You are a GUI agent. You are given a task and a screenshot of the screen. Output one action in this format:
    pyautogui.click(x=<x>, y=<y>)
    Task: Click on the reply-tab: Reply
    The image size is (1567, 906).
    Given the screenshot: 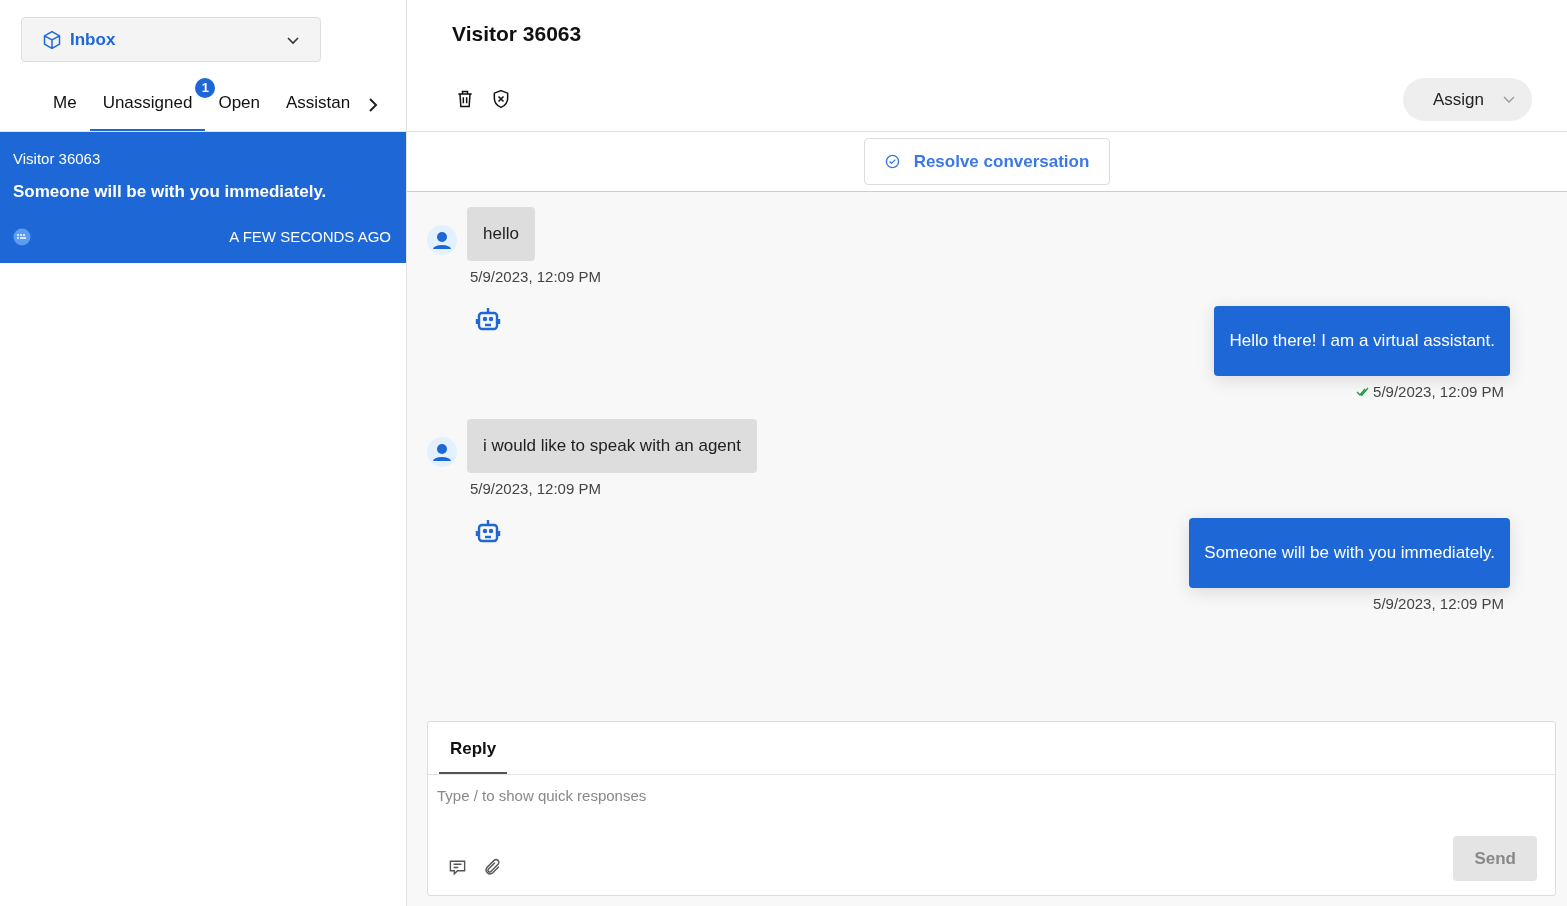 What is the action you would take?
    pyautogui.click(x=473, y=748)
    